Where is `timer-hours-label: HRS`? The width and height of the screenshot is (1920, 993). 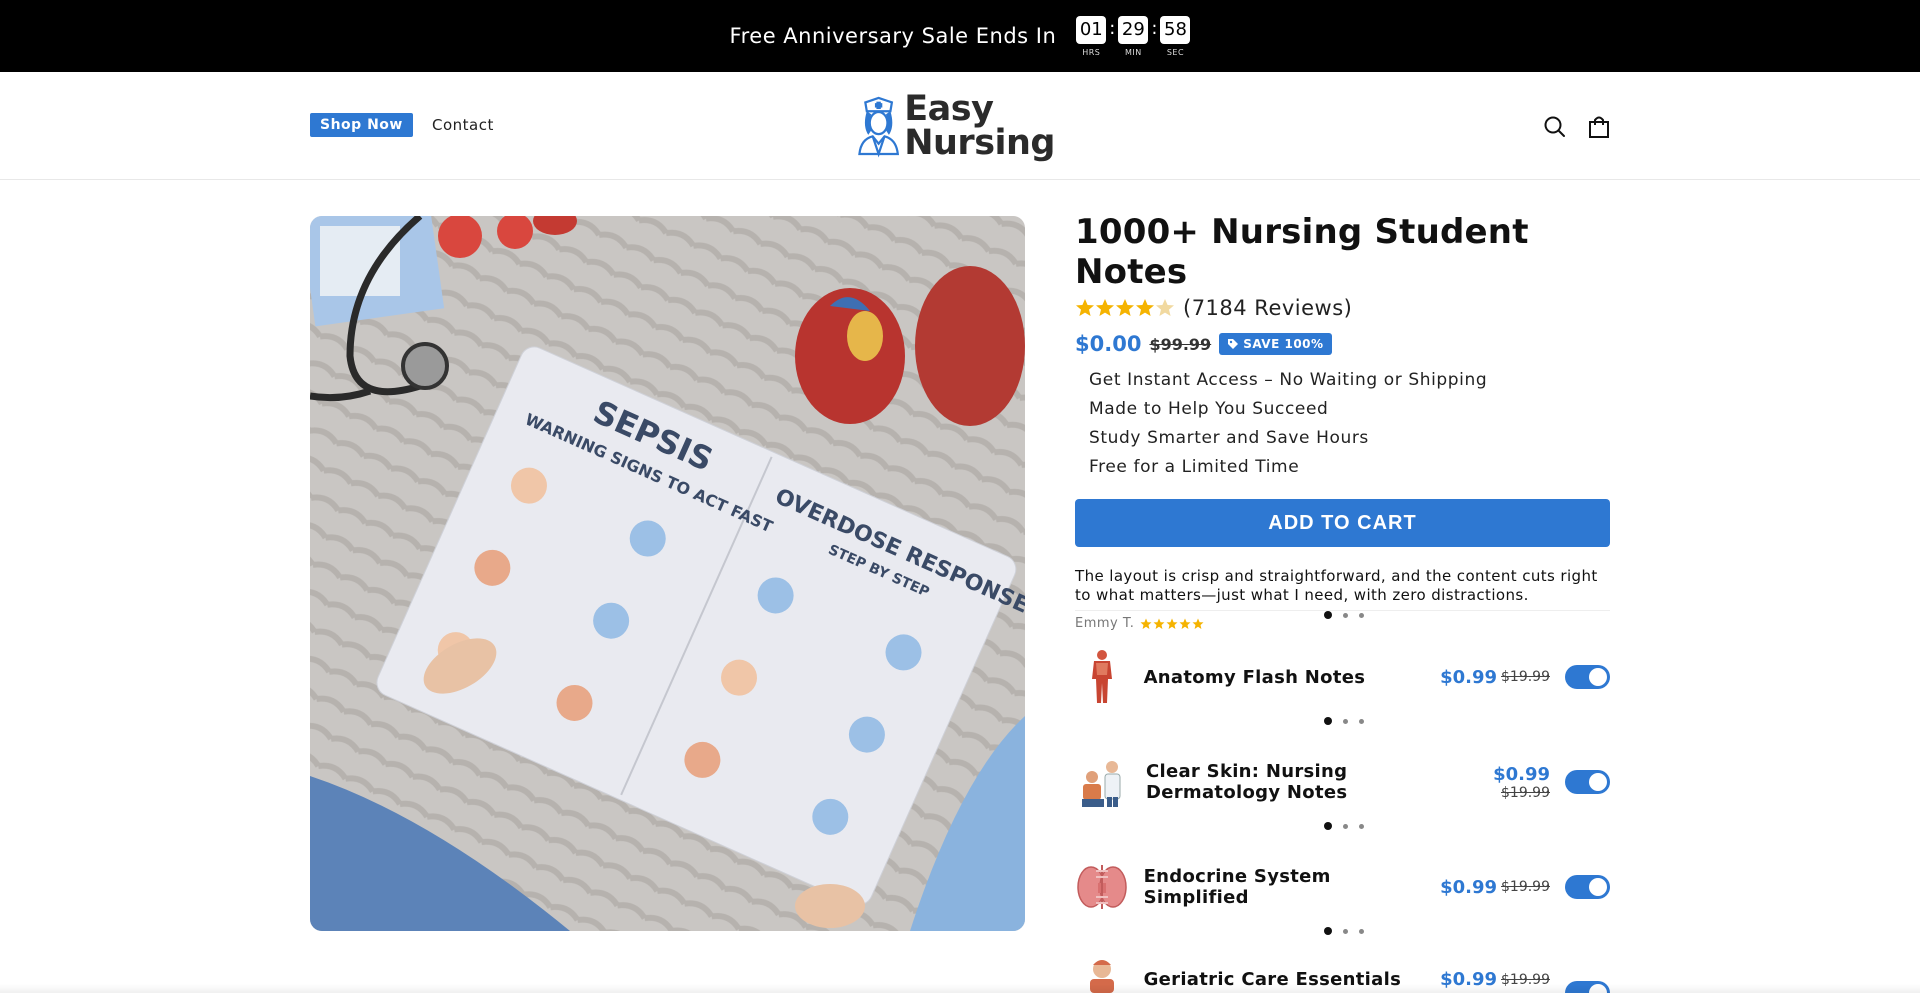
timer-hours-label: HRS is located at coordinates (1091, 52).